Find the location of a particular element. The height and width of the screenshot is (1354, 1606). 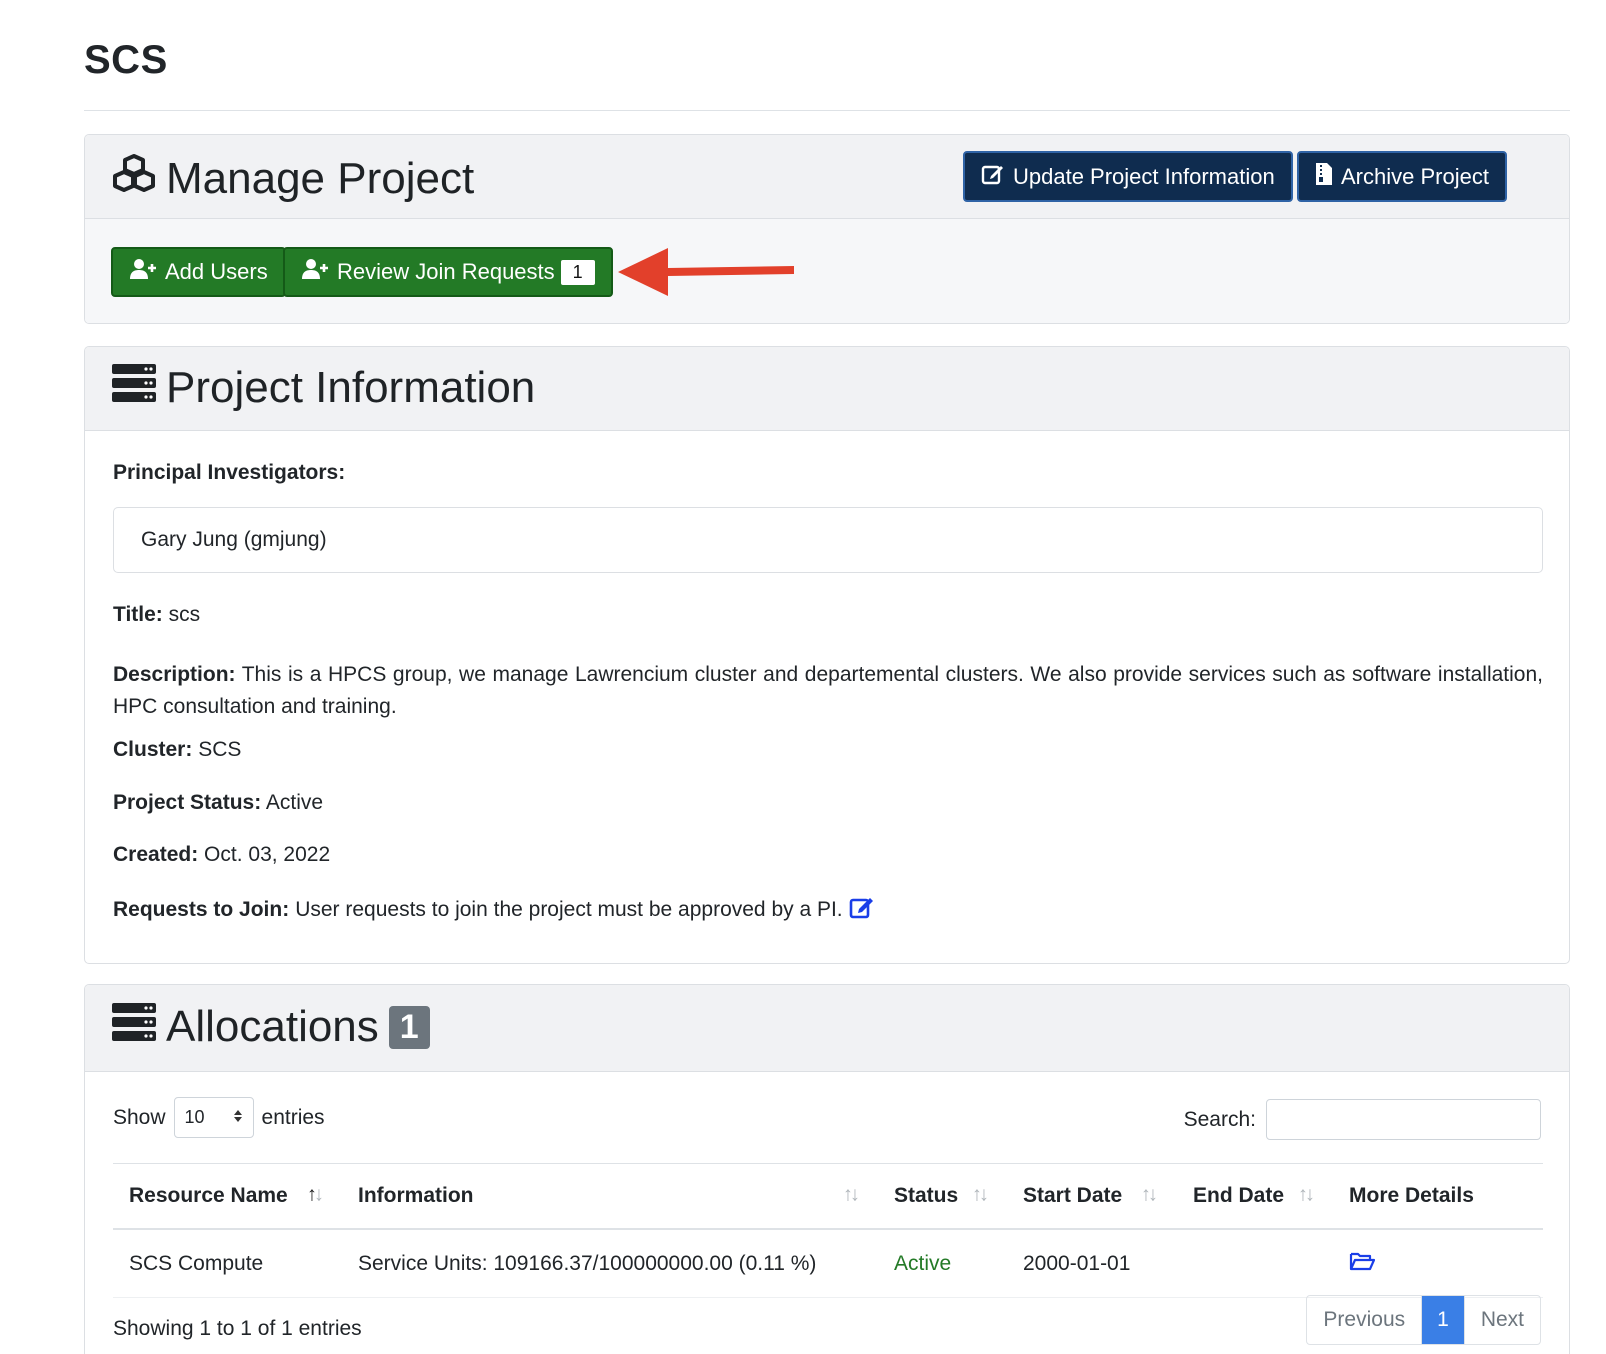

cluster-row: Cluster: SCS is located at coordinates (177, 750).